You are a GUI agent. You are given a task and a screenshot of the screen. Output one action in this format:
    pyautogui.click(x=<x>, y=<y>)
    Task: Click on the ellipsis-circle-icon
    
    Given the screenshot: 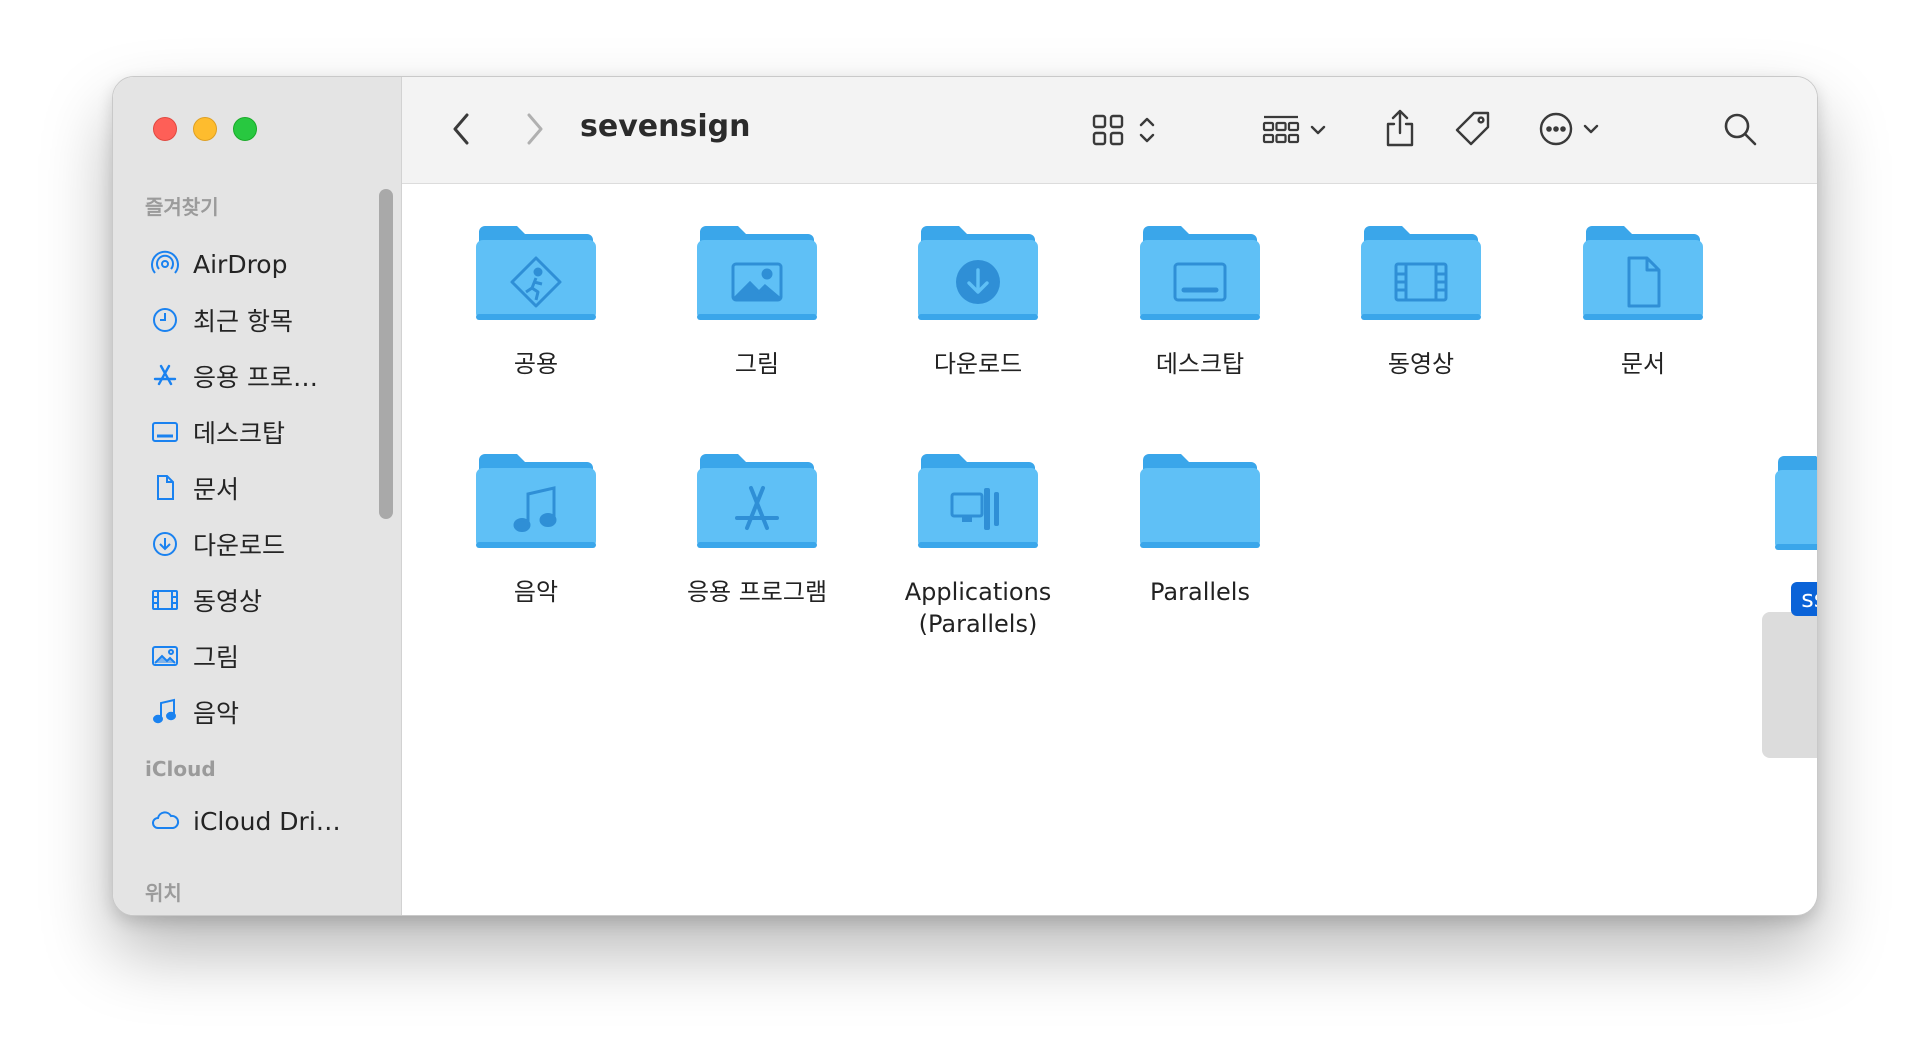 What is the action you would take?
    pyautogui.click(x=1556, y=129)
    